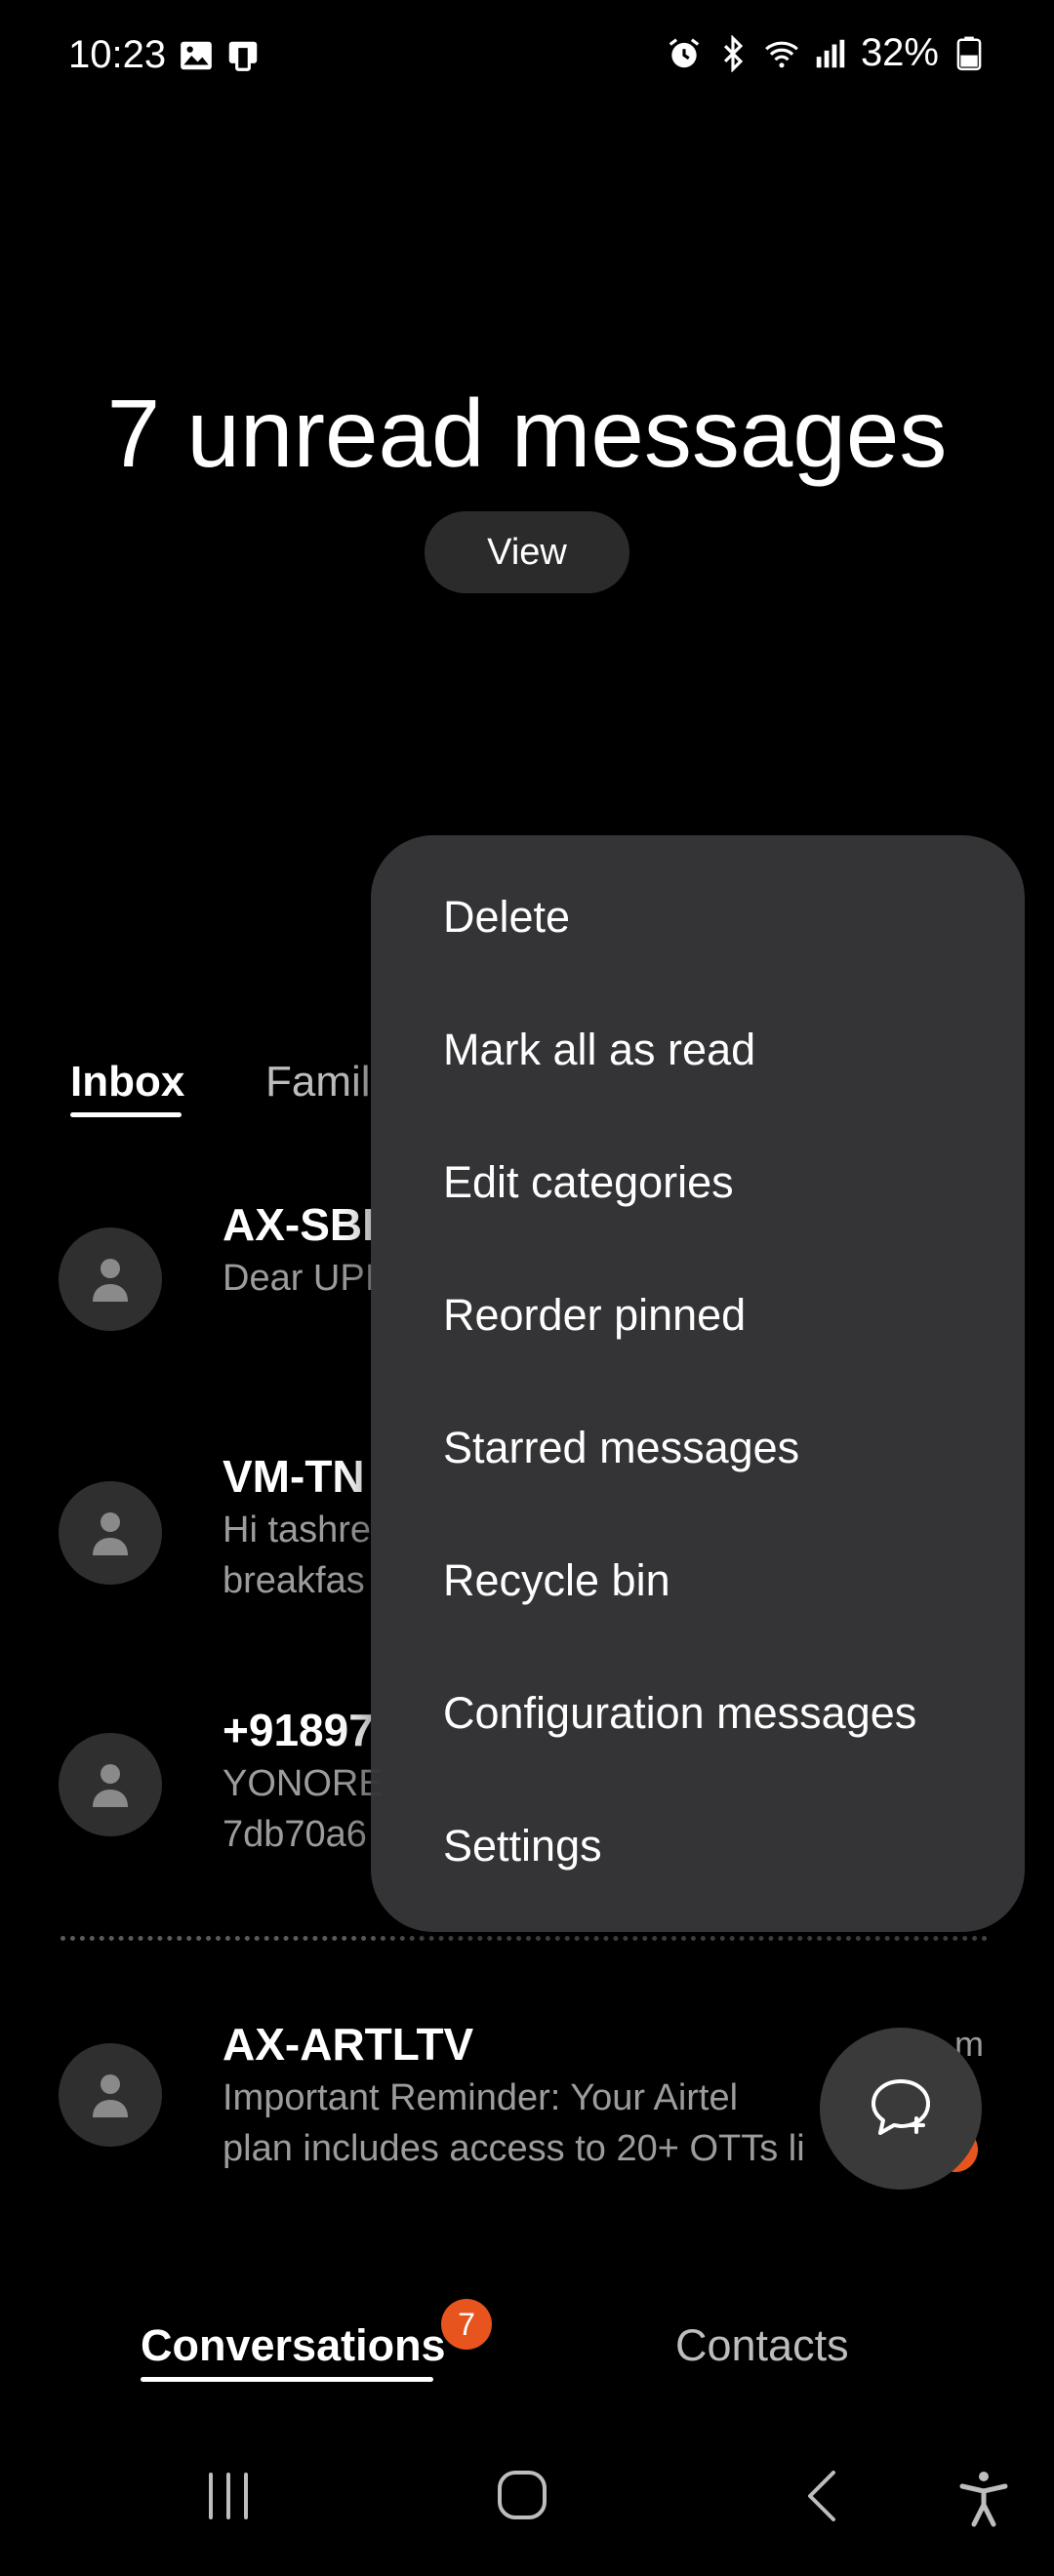 This screenshot has width=1054, height=2576. What do you see at coordinates (348, 2045) in the screenshot?
I see `conversation-name: AX-ARTLTV` at bounding box center [348, 2045].